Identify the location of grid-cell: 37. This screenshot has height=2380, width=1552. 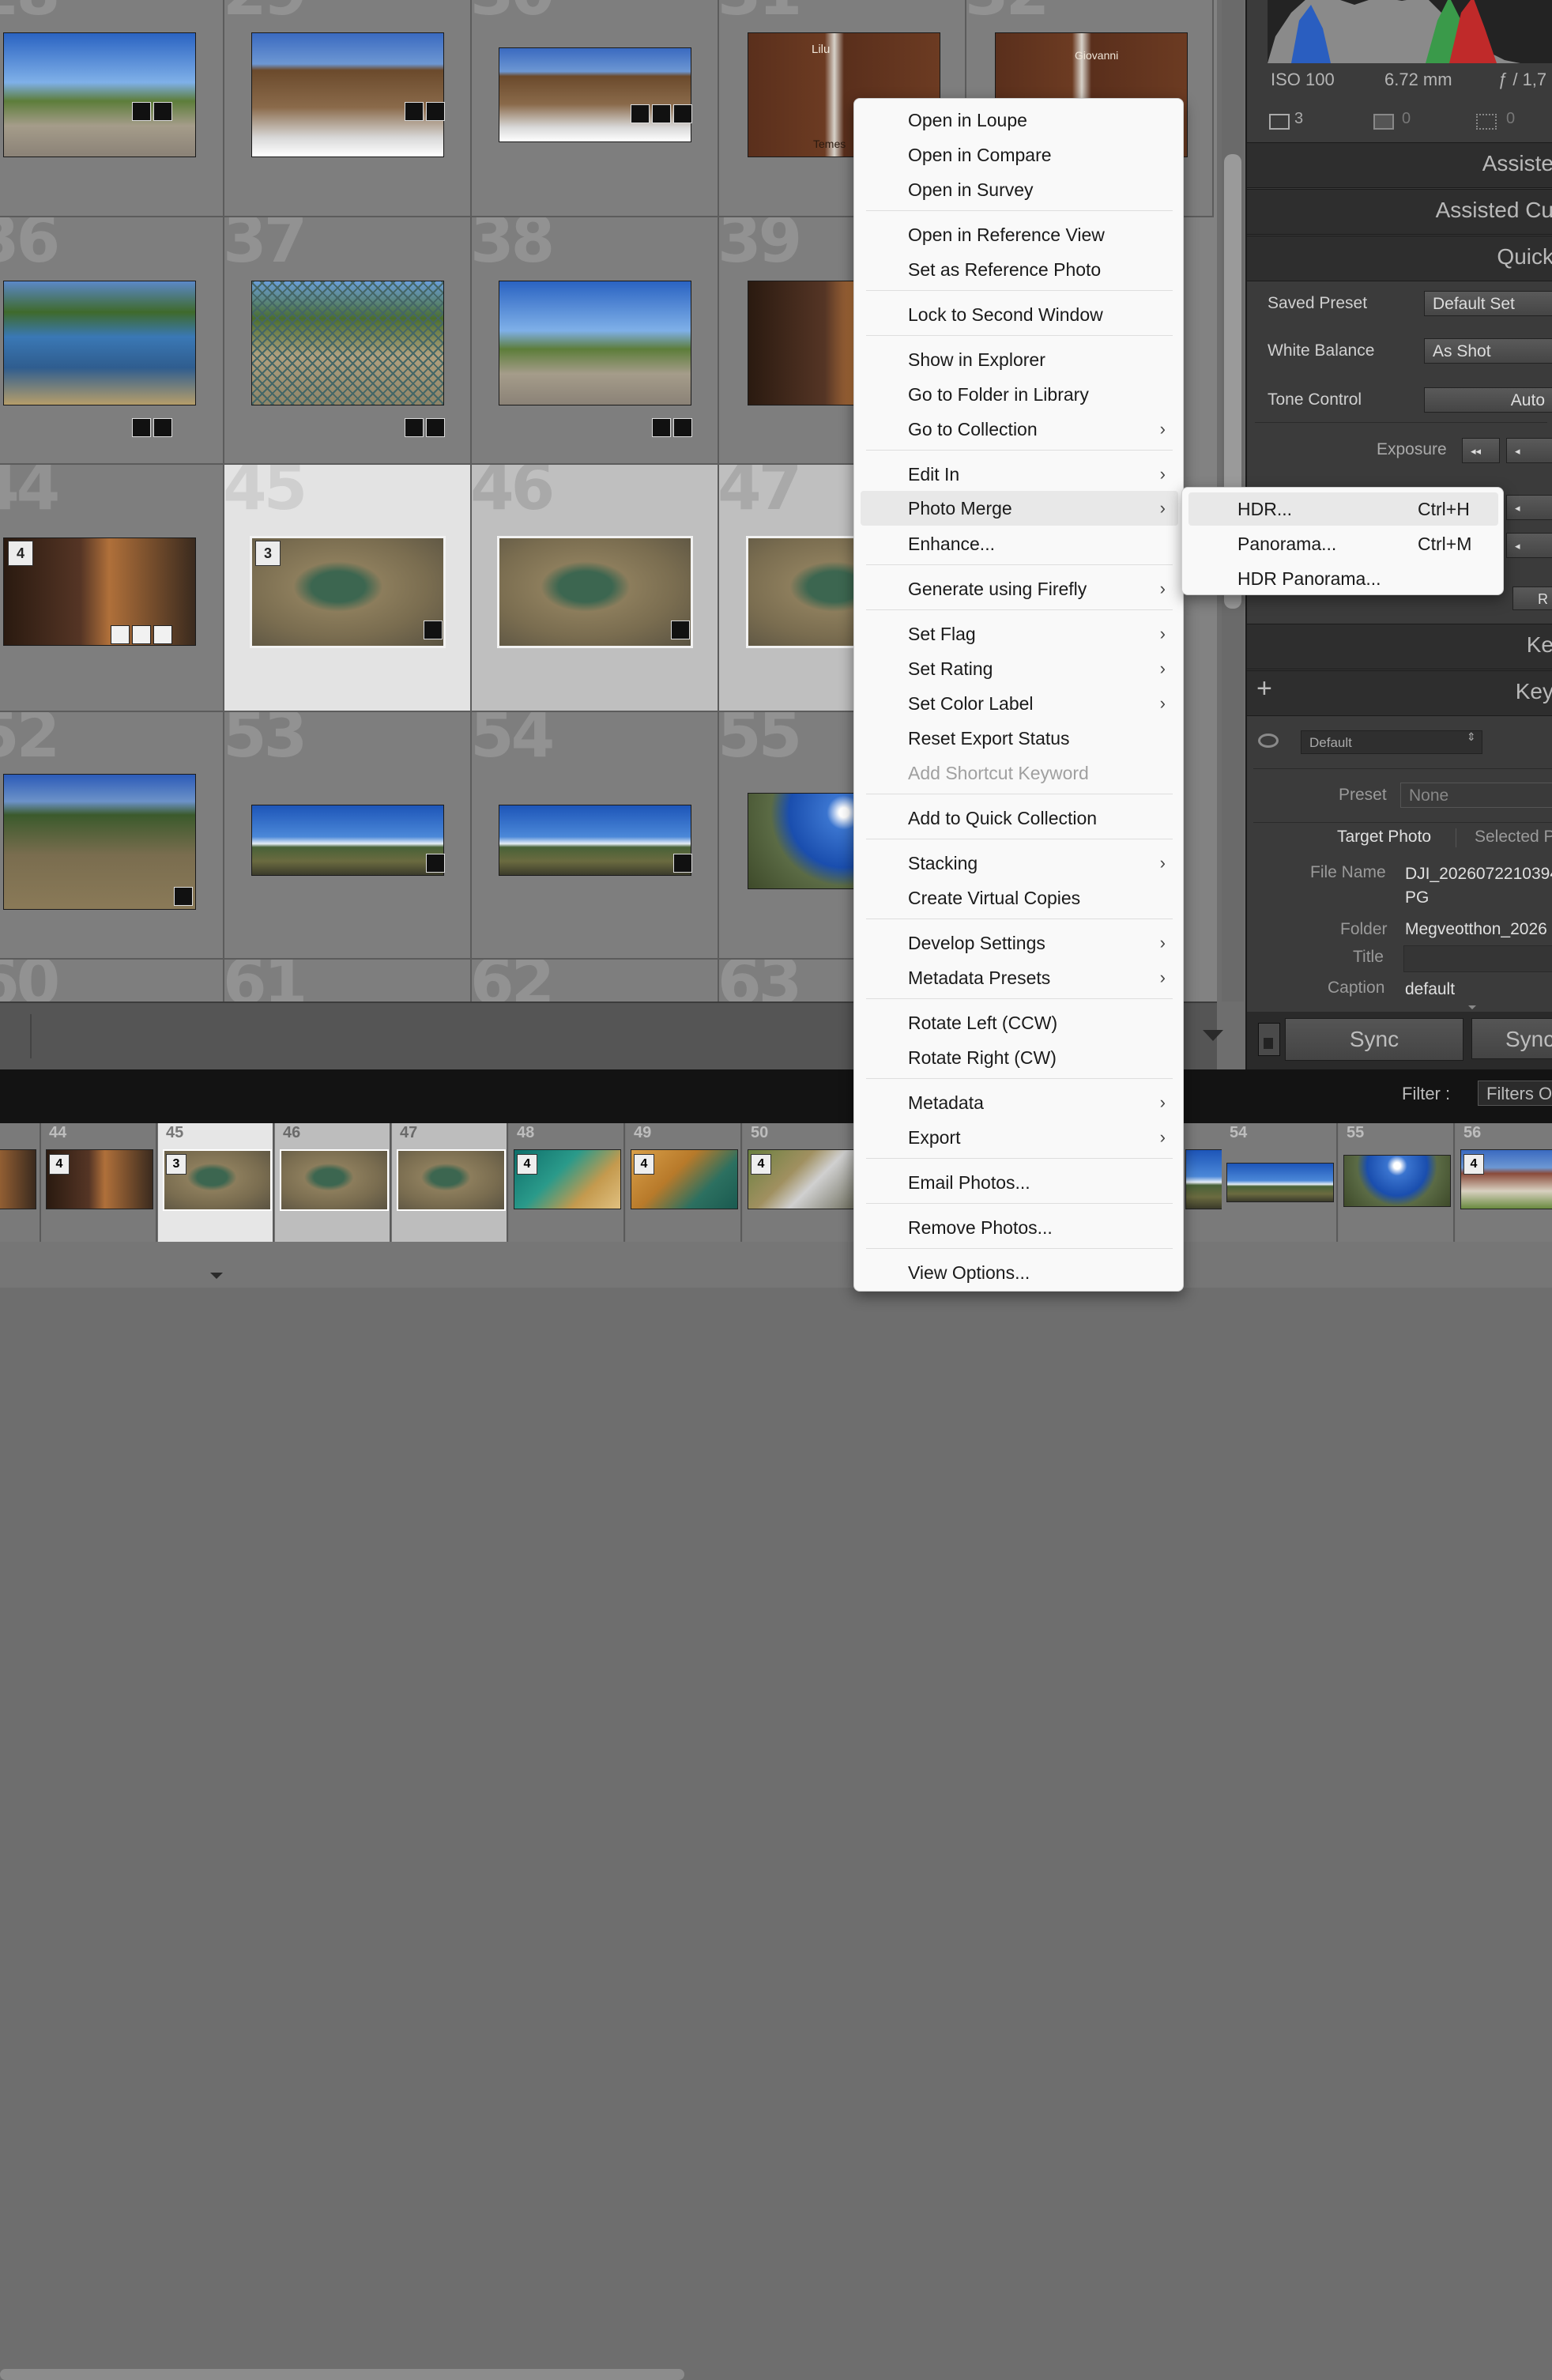
(348, 341).